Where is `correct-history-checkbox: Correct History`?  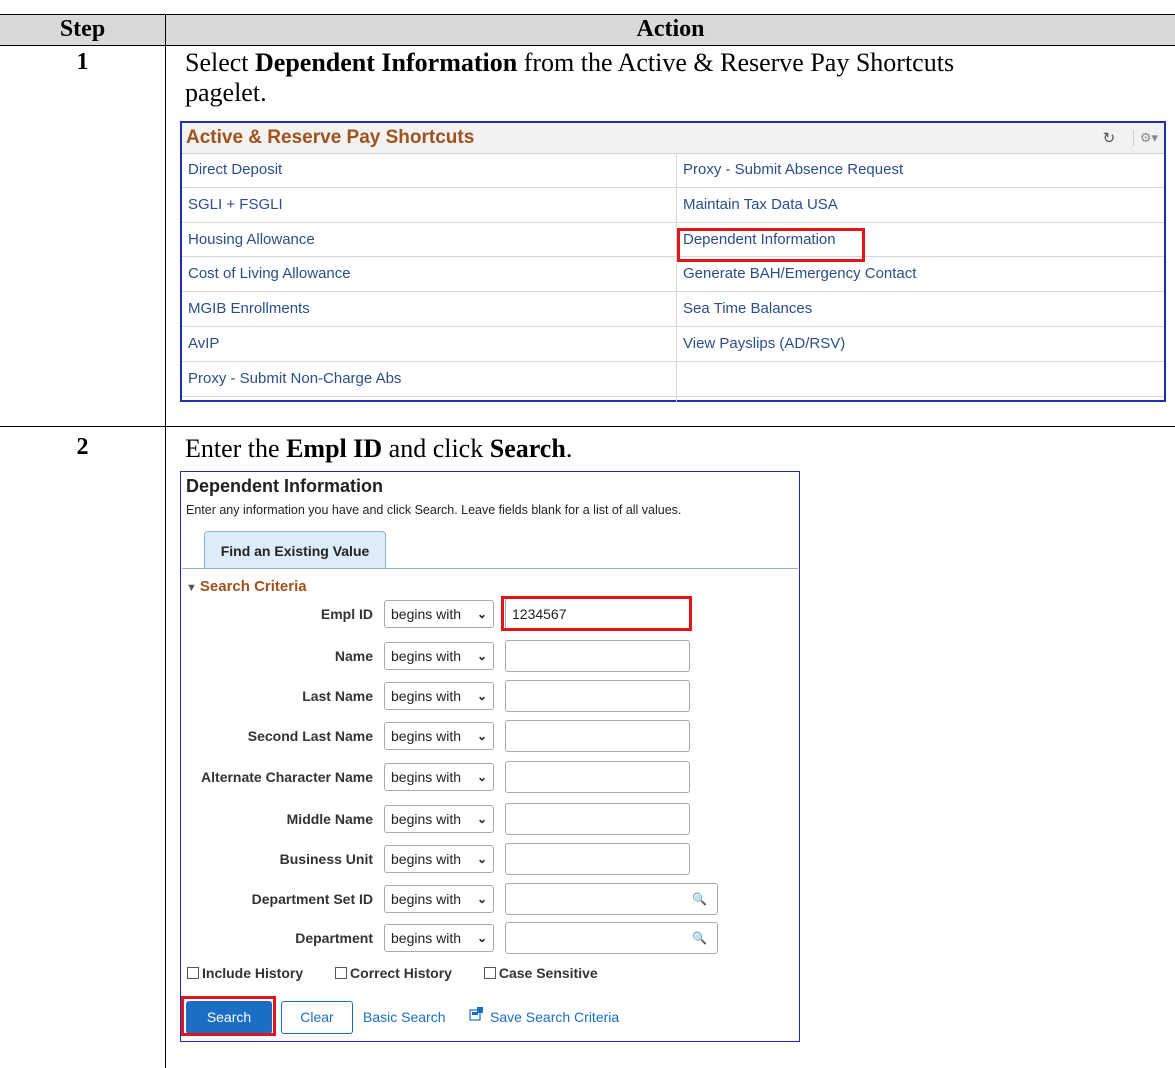 correct-history-checkbox: Correct History is located at coordinates (400, 973).